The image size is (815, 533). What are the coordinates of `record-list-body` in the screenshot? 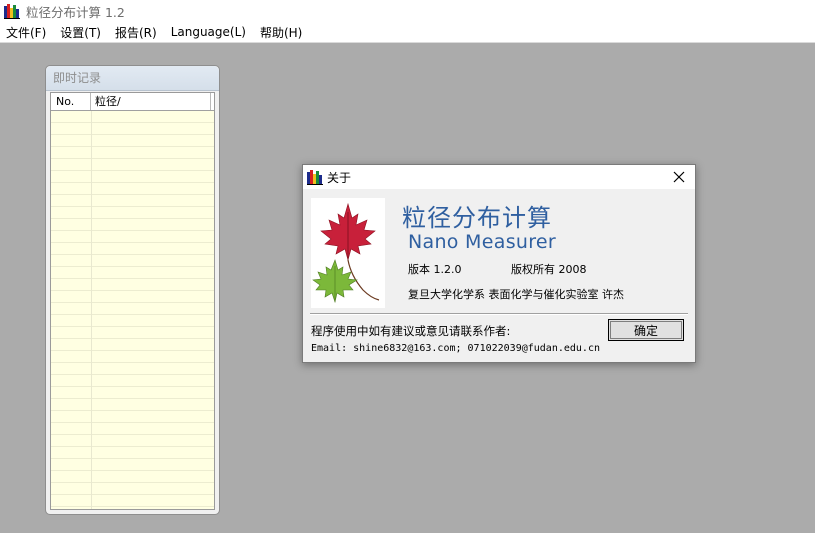 It's located at (132, 310).